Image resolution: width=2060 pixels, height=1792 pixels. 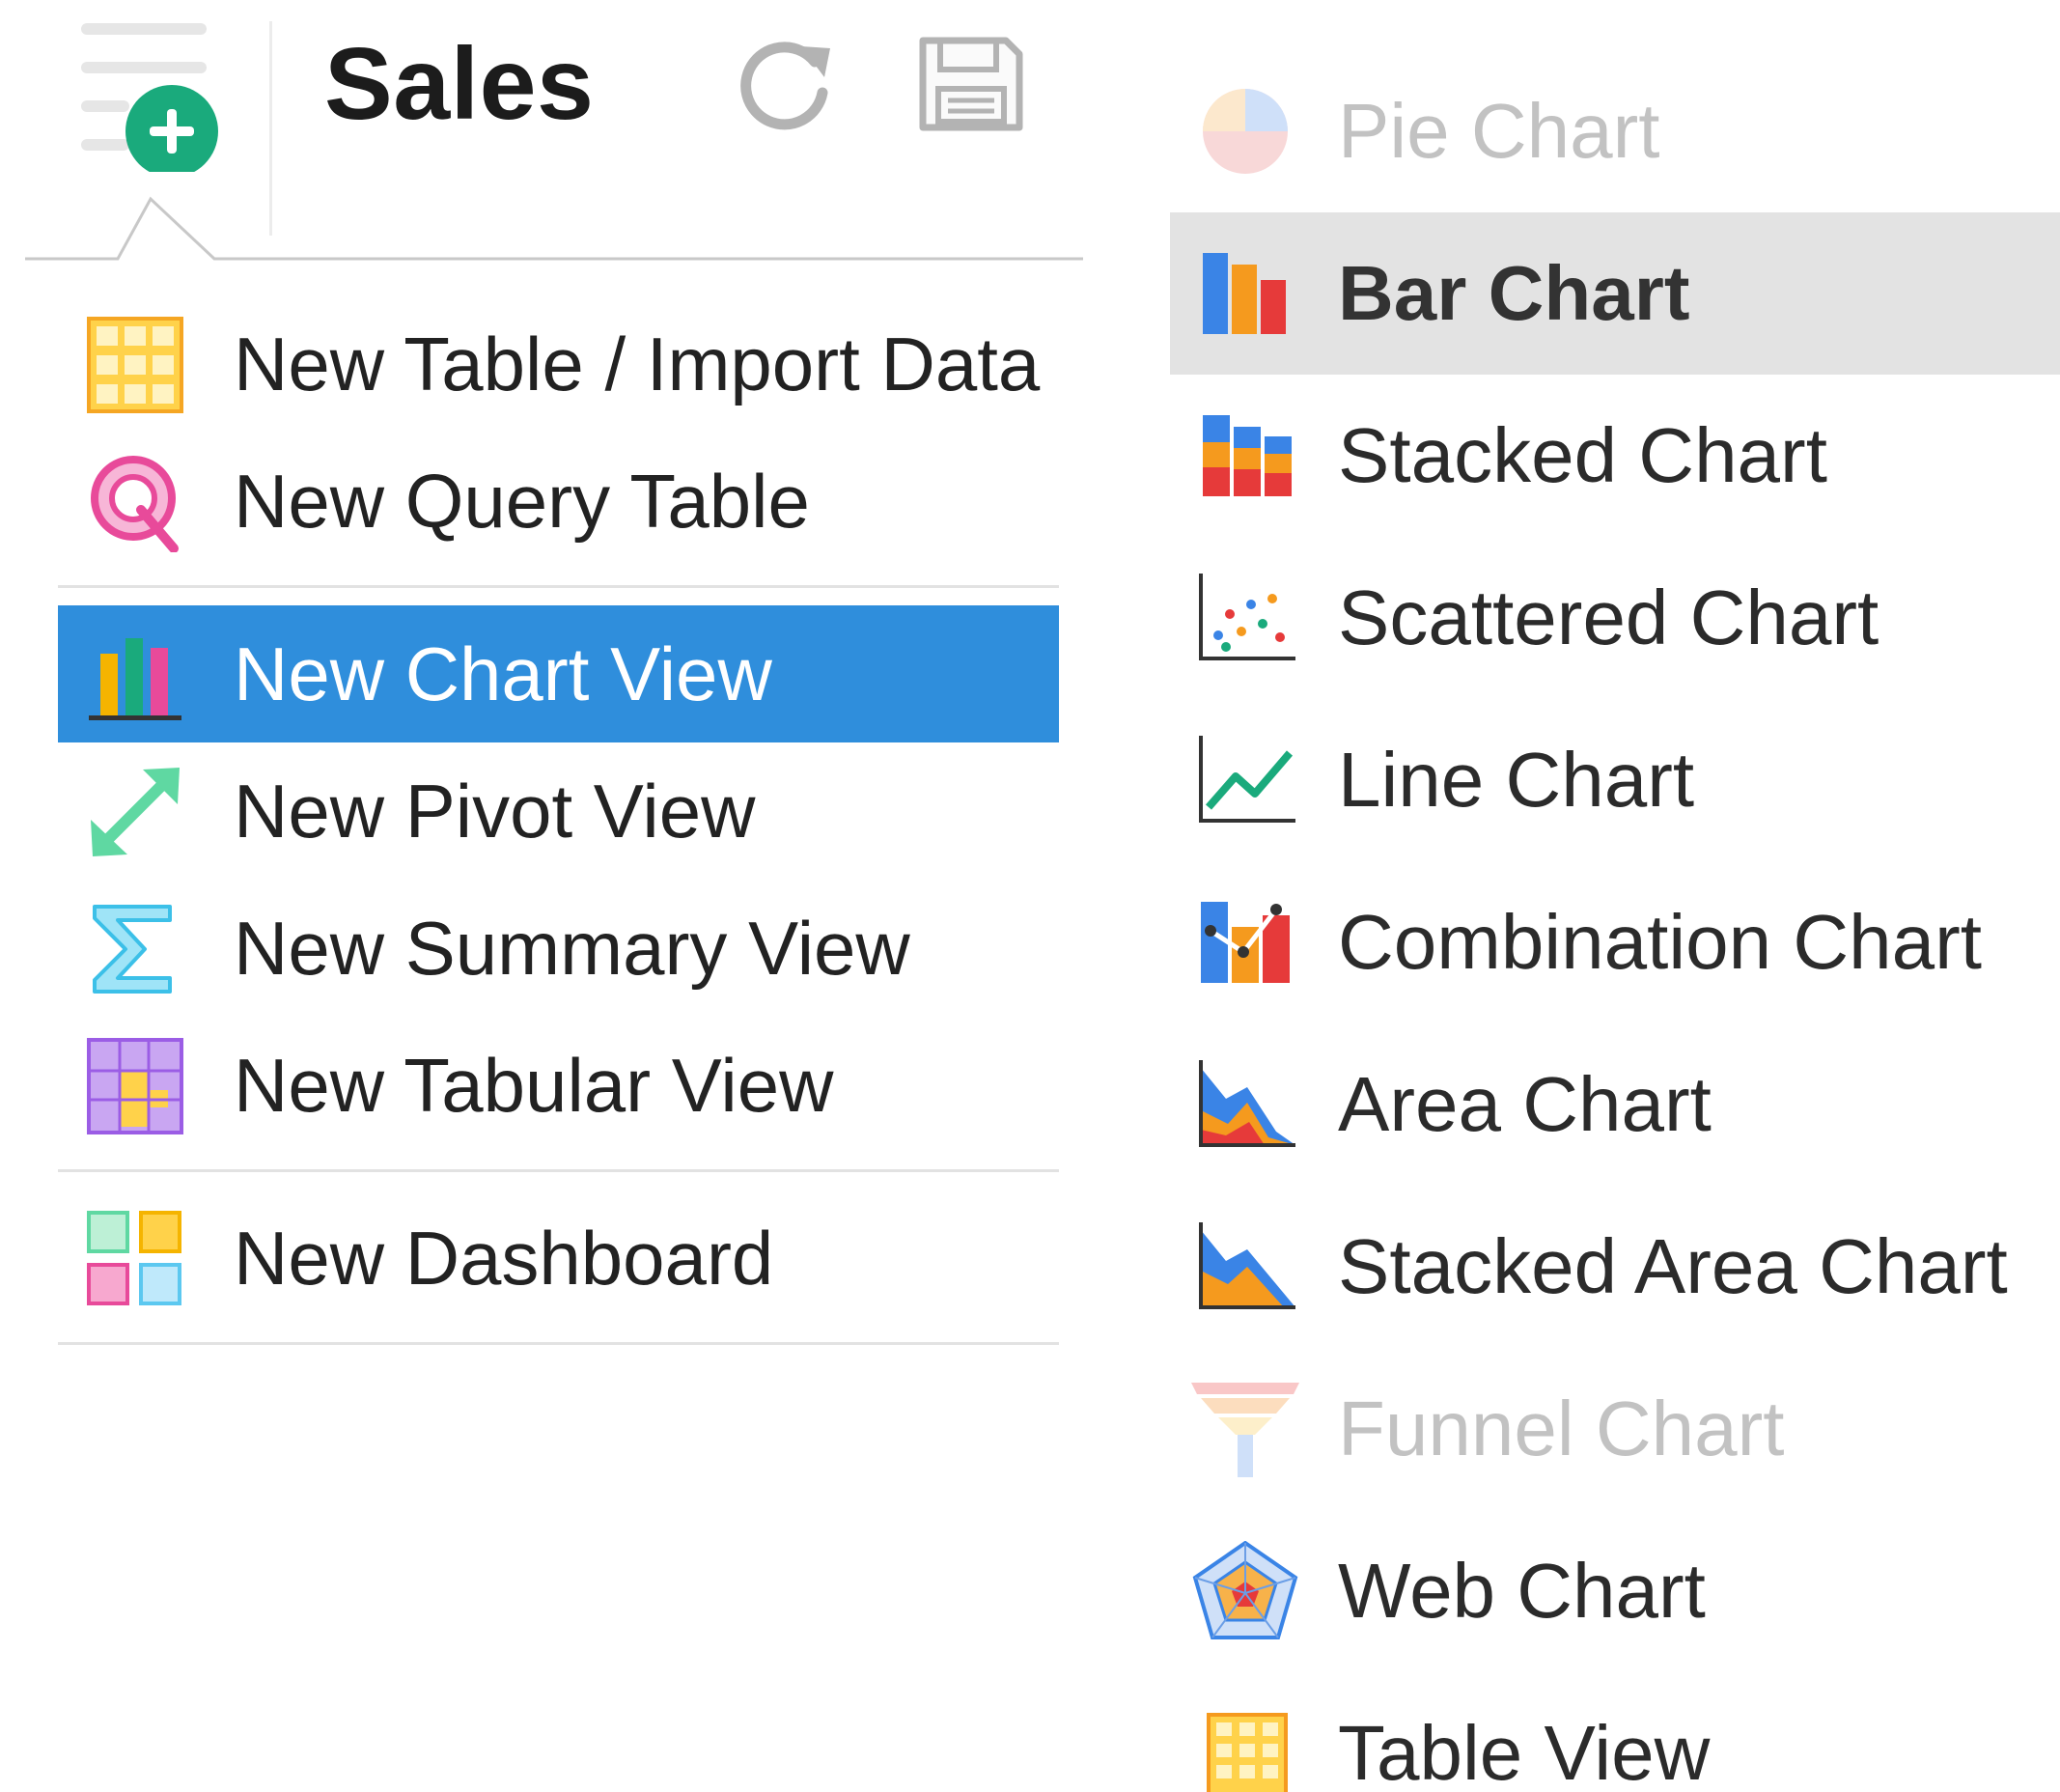 What do you see at coordinates (1248, 456) in the screenshot?
I see `stacked-bar-chart-icon` at bounding box center [1248, 456].